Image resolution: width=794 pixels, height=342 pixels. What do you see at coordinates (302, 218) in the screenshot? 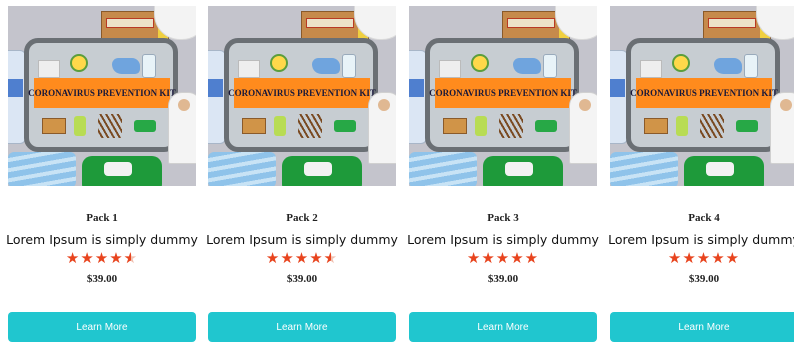
I see `product-title: Pack 2` at bounding box center [302, 218].